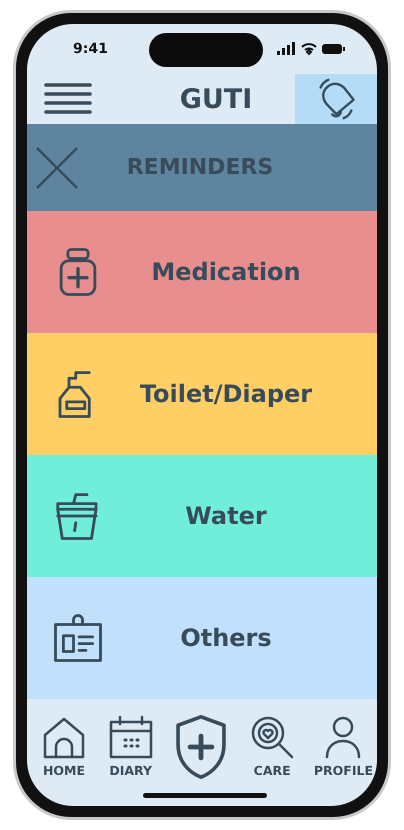  What do you see at coordinates (64, 745) in the screenshot?
I see `nav-tab: HOME` at bounding box center [64, 745].